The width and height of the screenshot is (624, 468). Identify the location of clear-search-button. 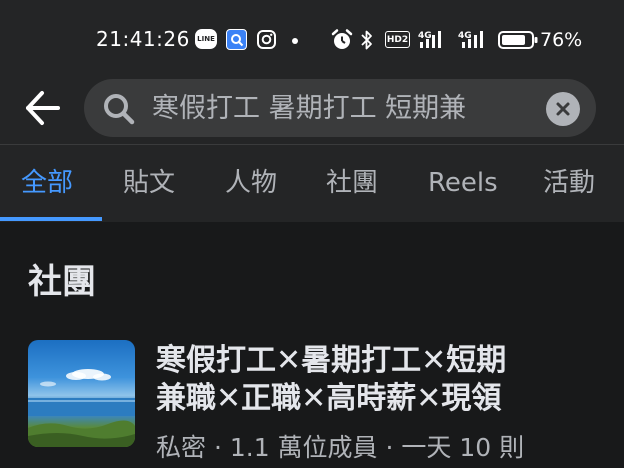
(563, 109).